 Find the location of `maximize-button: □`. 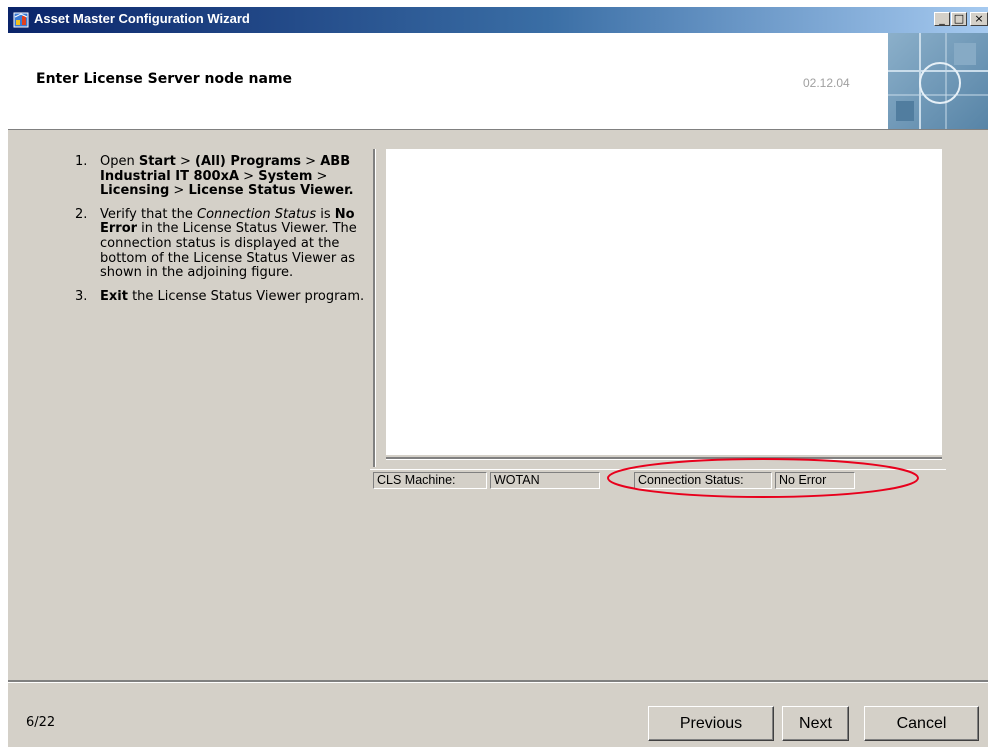

maximize-button: □ is located at coordinates (959, 19).